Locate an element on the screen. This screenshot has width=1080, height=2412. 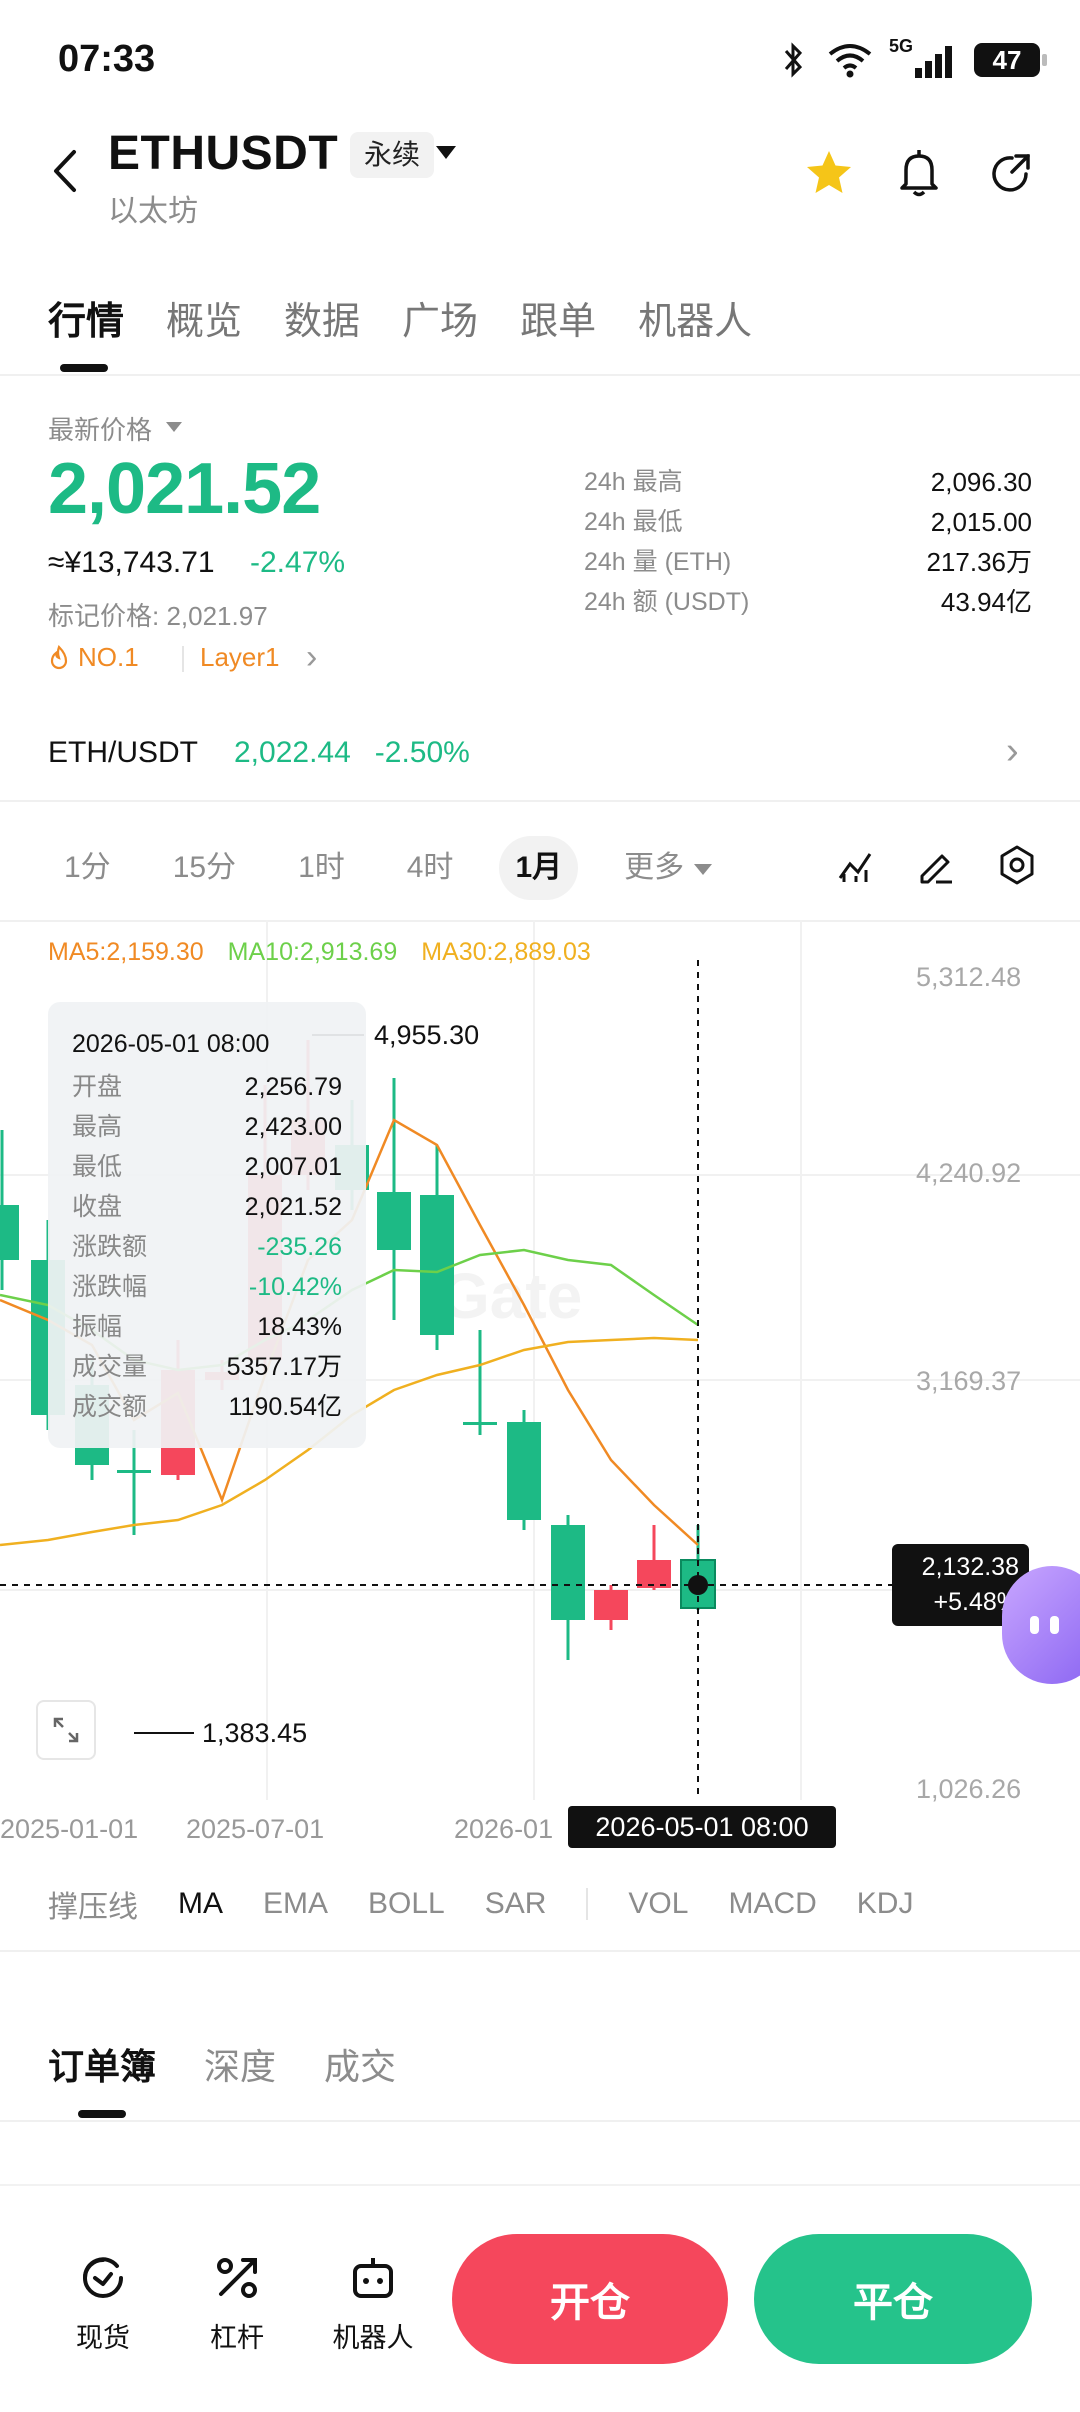
tooltip-label: 成交额 is located at coordinates (110, 1407).